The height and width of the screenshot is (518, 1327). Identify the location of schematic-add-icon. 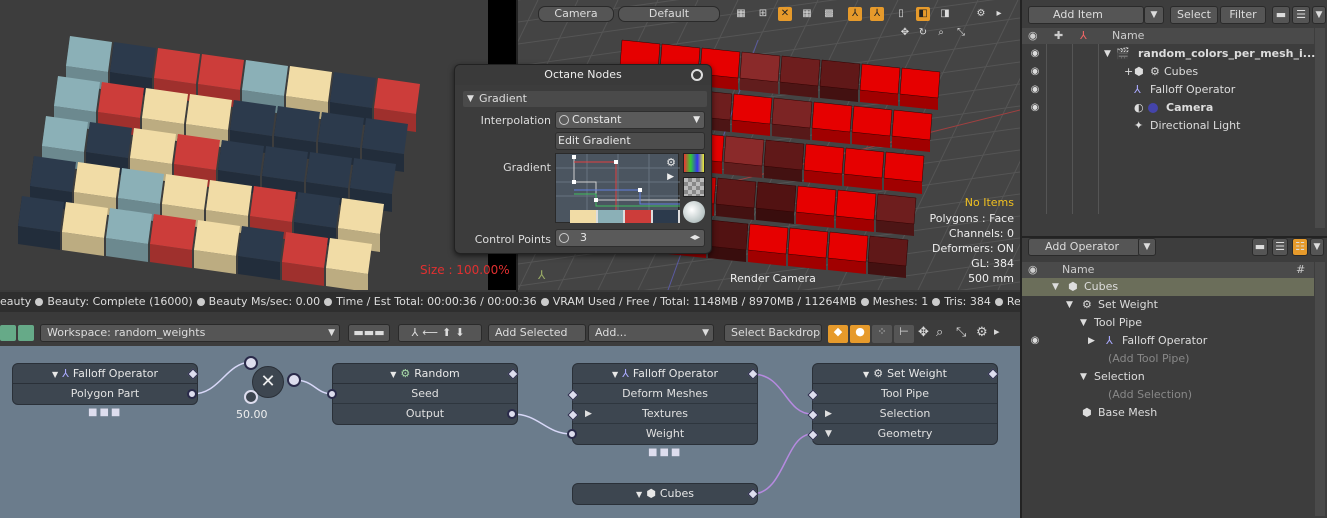
(26, 333).